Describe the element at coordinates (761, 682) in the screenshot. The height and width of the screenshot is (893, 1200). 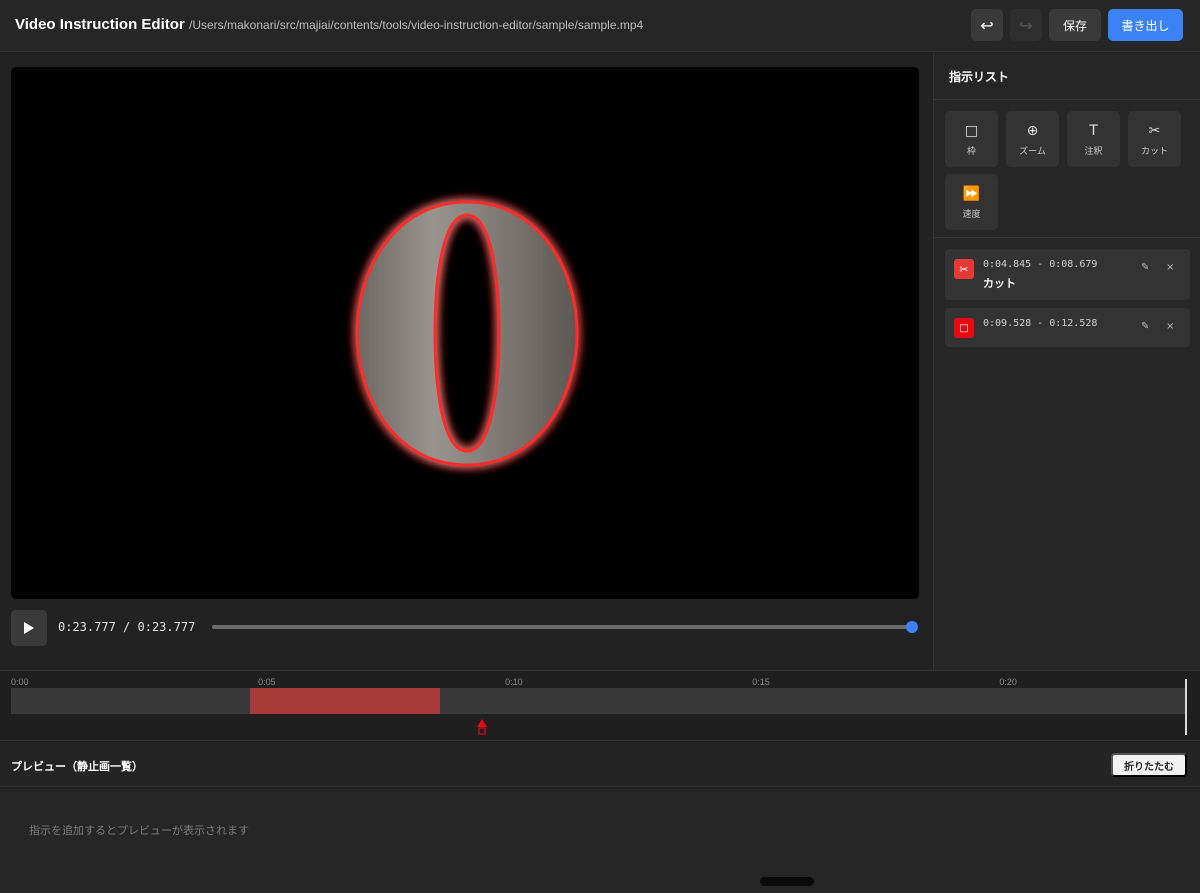
I see `timeline-tick-label: 0:15` at that location.